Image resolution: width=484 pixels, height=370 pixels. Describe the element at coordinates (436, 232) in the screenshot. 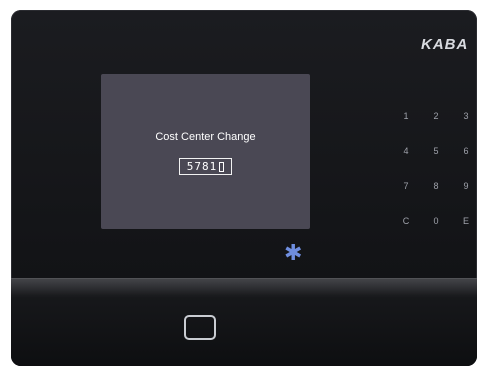

I see `key-0: 0` at that location.